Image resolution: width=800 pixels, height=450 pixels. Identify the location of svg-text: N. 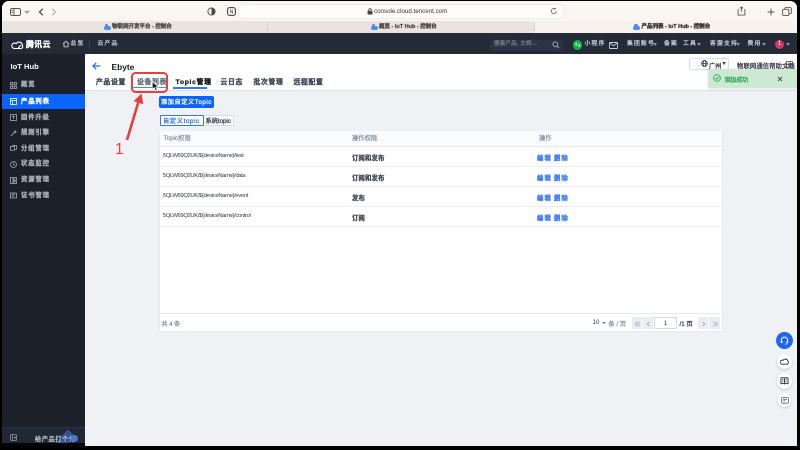
(231, 12).